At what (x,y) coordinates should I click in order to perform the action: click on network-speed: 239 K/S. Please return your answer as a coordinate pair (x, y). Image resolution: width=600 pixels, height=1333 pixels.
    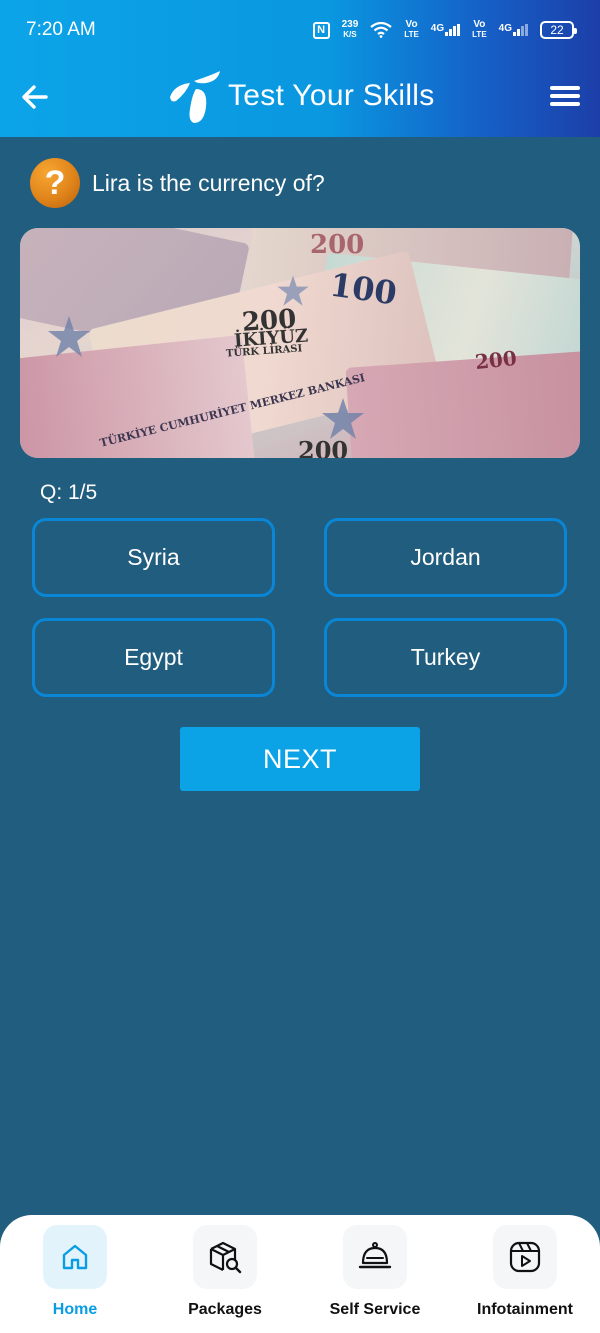
    Looking at the image, I should click on (350, 30).